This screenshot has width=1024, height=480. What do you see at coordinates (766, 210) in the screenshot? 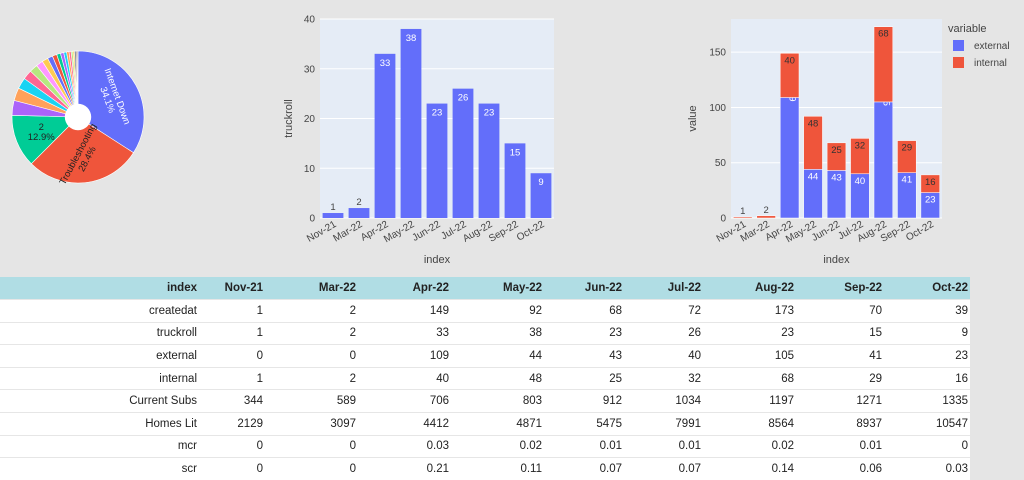
I see `bar-data-label: 2` at bounding box center [766, 210].